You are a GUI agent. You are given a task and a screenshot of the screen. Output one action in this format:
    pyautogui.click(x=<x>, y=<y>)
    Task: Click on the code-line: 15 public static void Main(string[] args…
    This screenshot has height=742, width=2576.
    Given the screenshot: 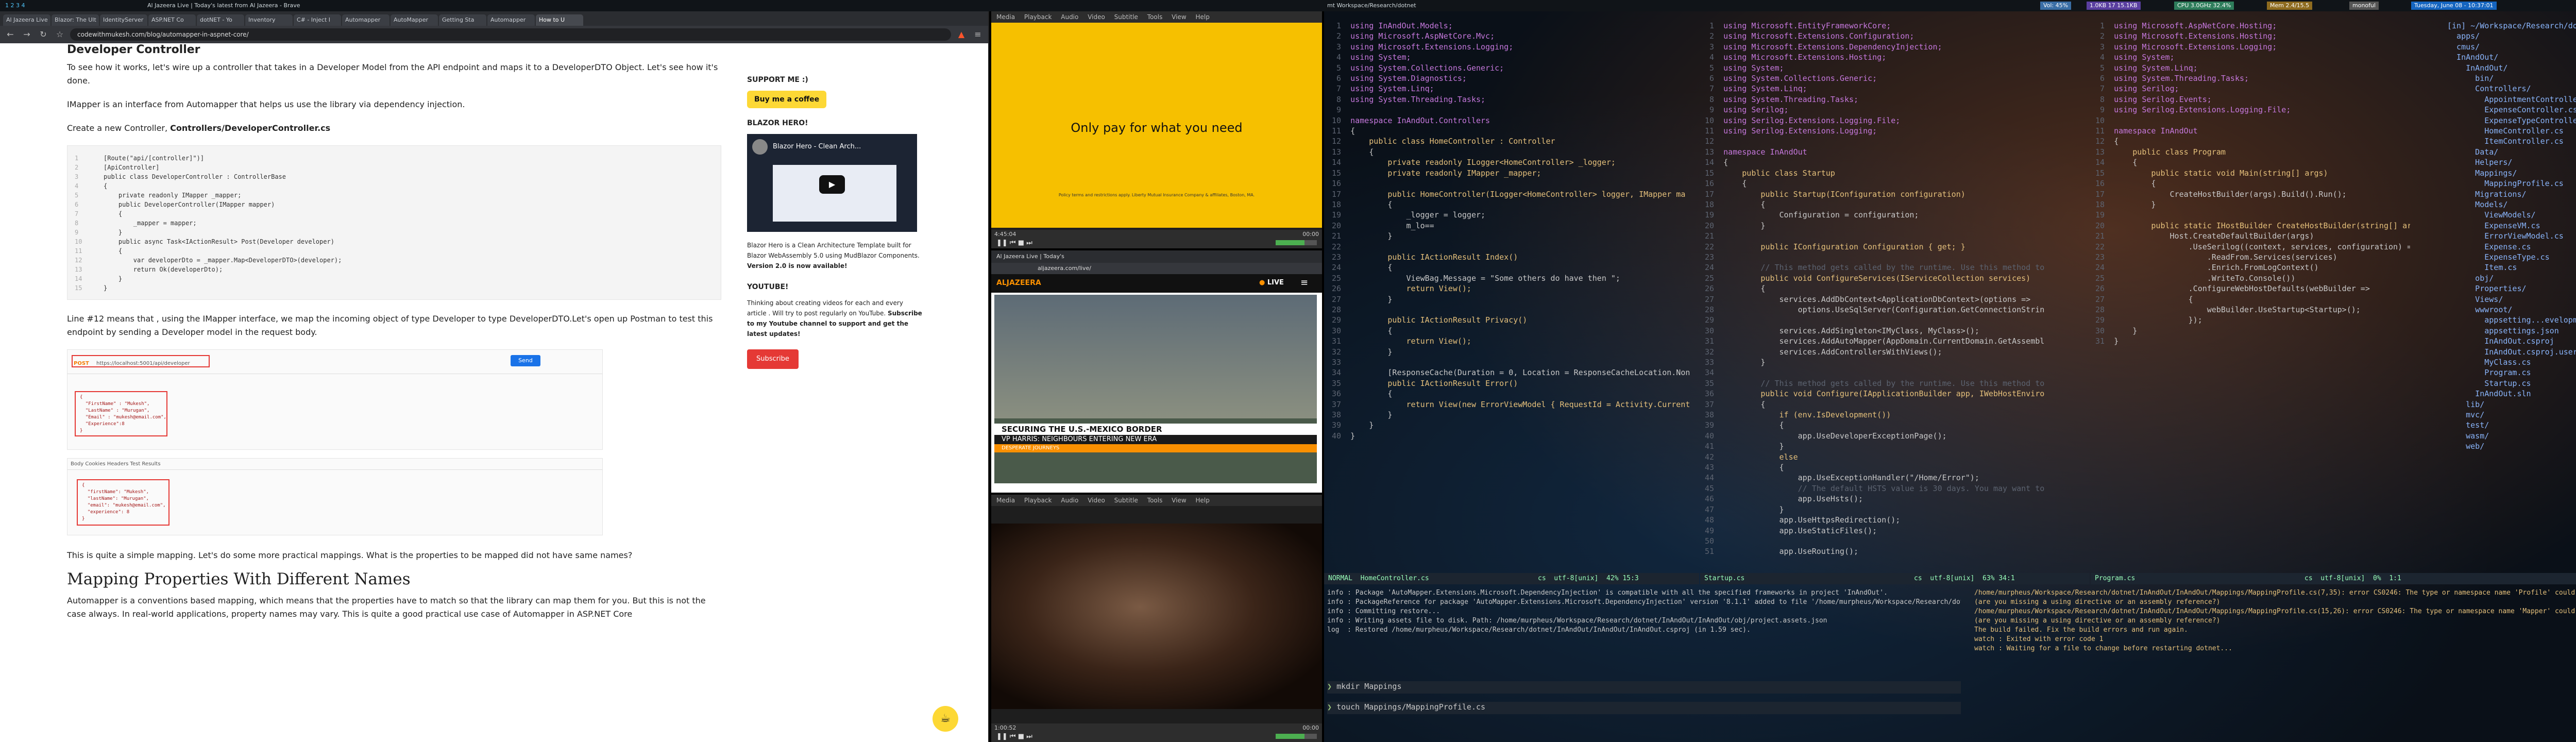 What is the action you would take?
    pyautogui.click(x=2209, y=173)
    